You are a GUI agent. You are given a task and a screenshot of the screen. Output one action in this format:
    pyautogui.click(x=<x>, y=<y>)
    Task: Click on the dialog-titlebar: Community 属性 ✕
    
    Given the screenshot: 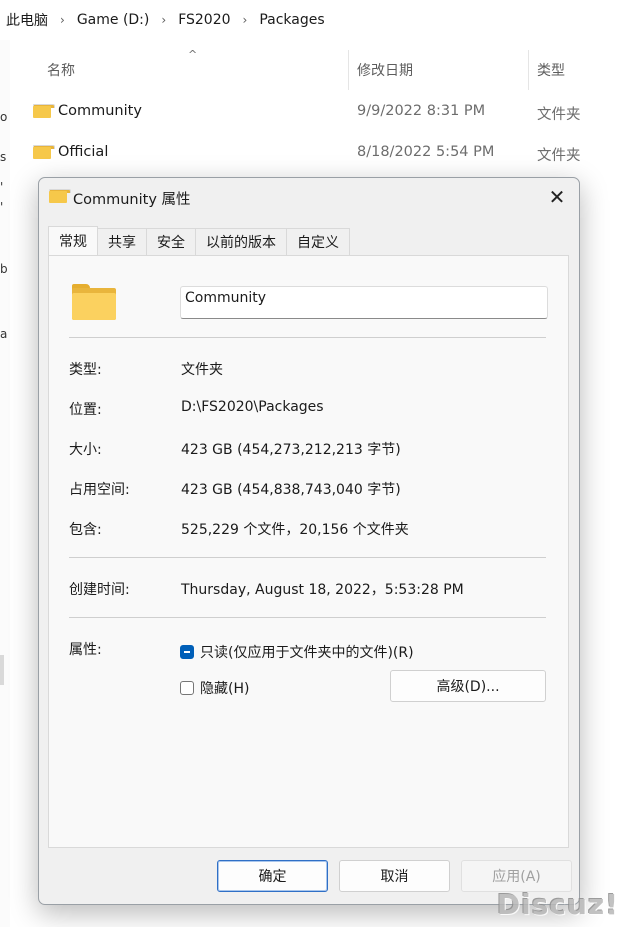 What is the action you would take?
    pyautogui.click(x=309, y=197)
    